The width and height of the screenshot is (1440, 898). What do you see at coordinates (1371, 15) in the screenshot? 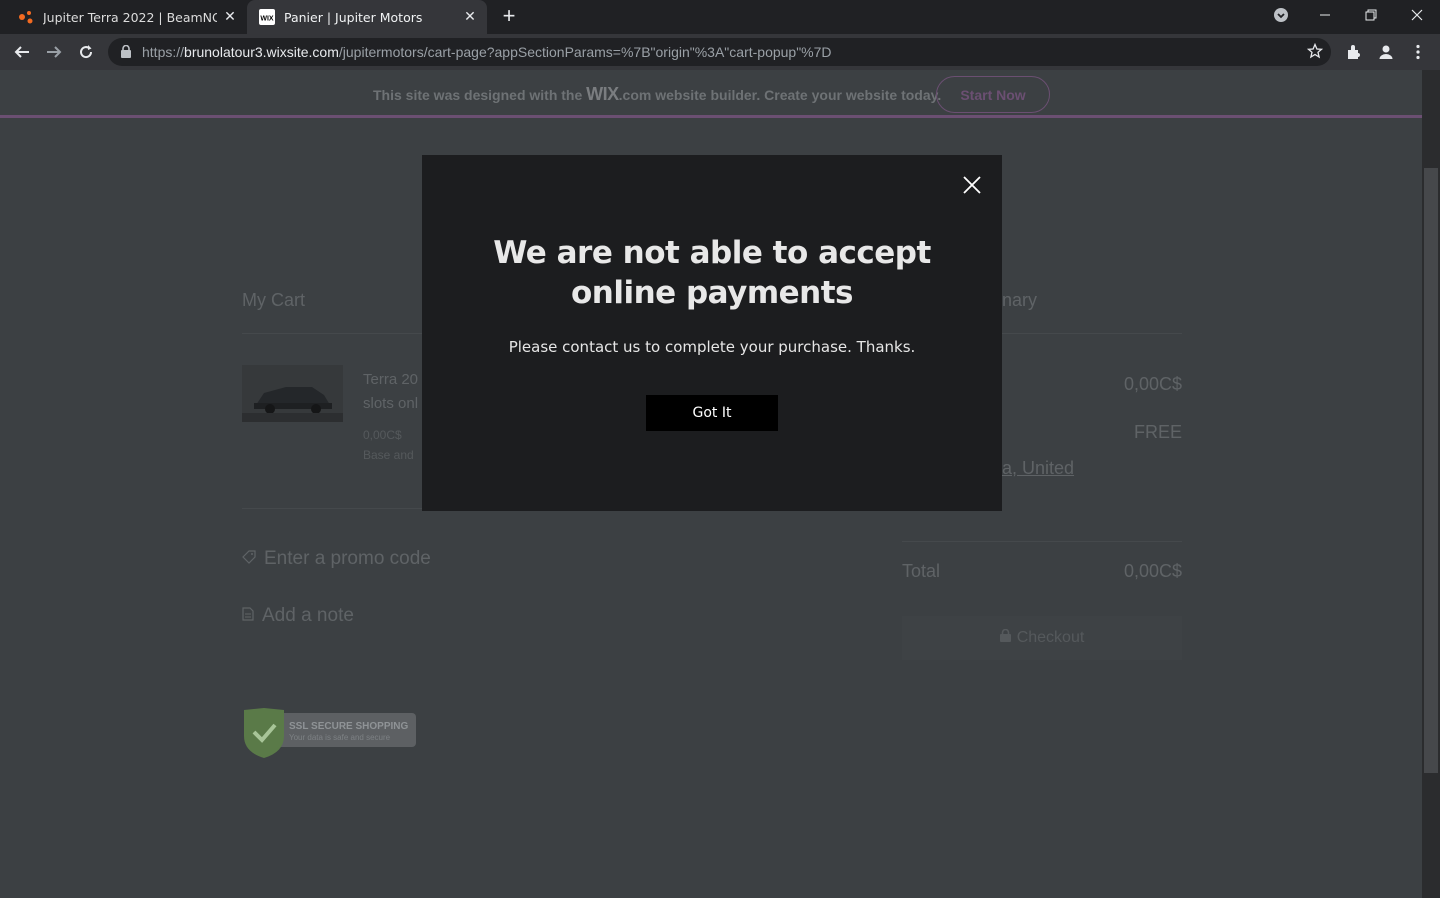
I see `restore-icon` at bounding box center [1371, 15].